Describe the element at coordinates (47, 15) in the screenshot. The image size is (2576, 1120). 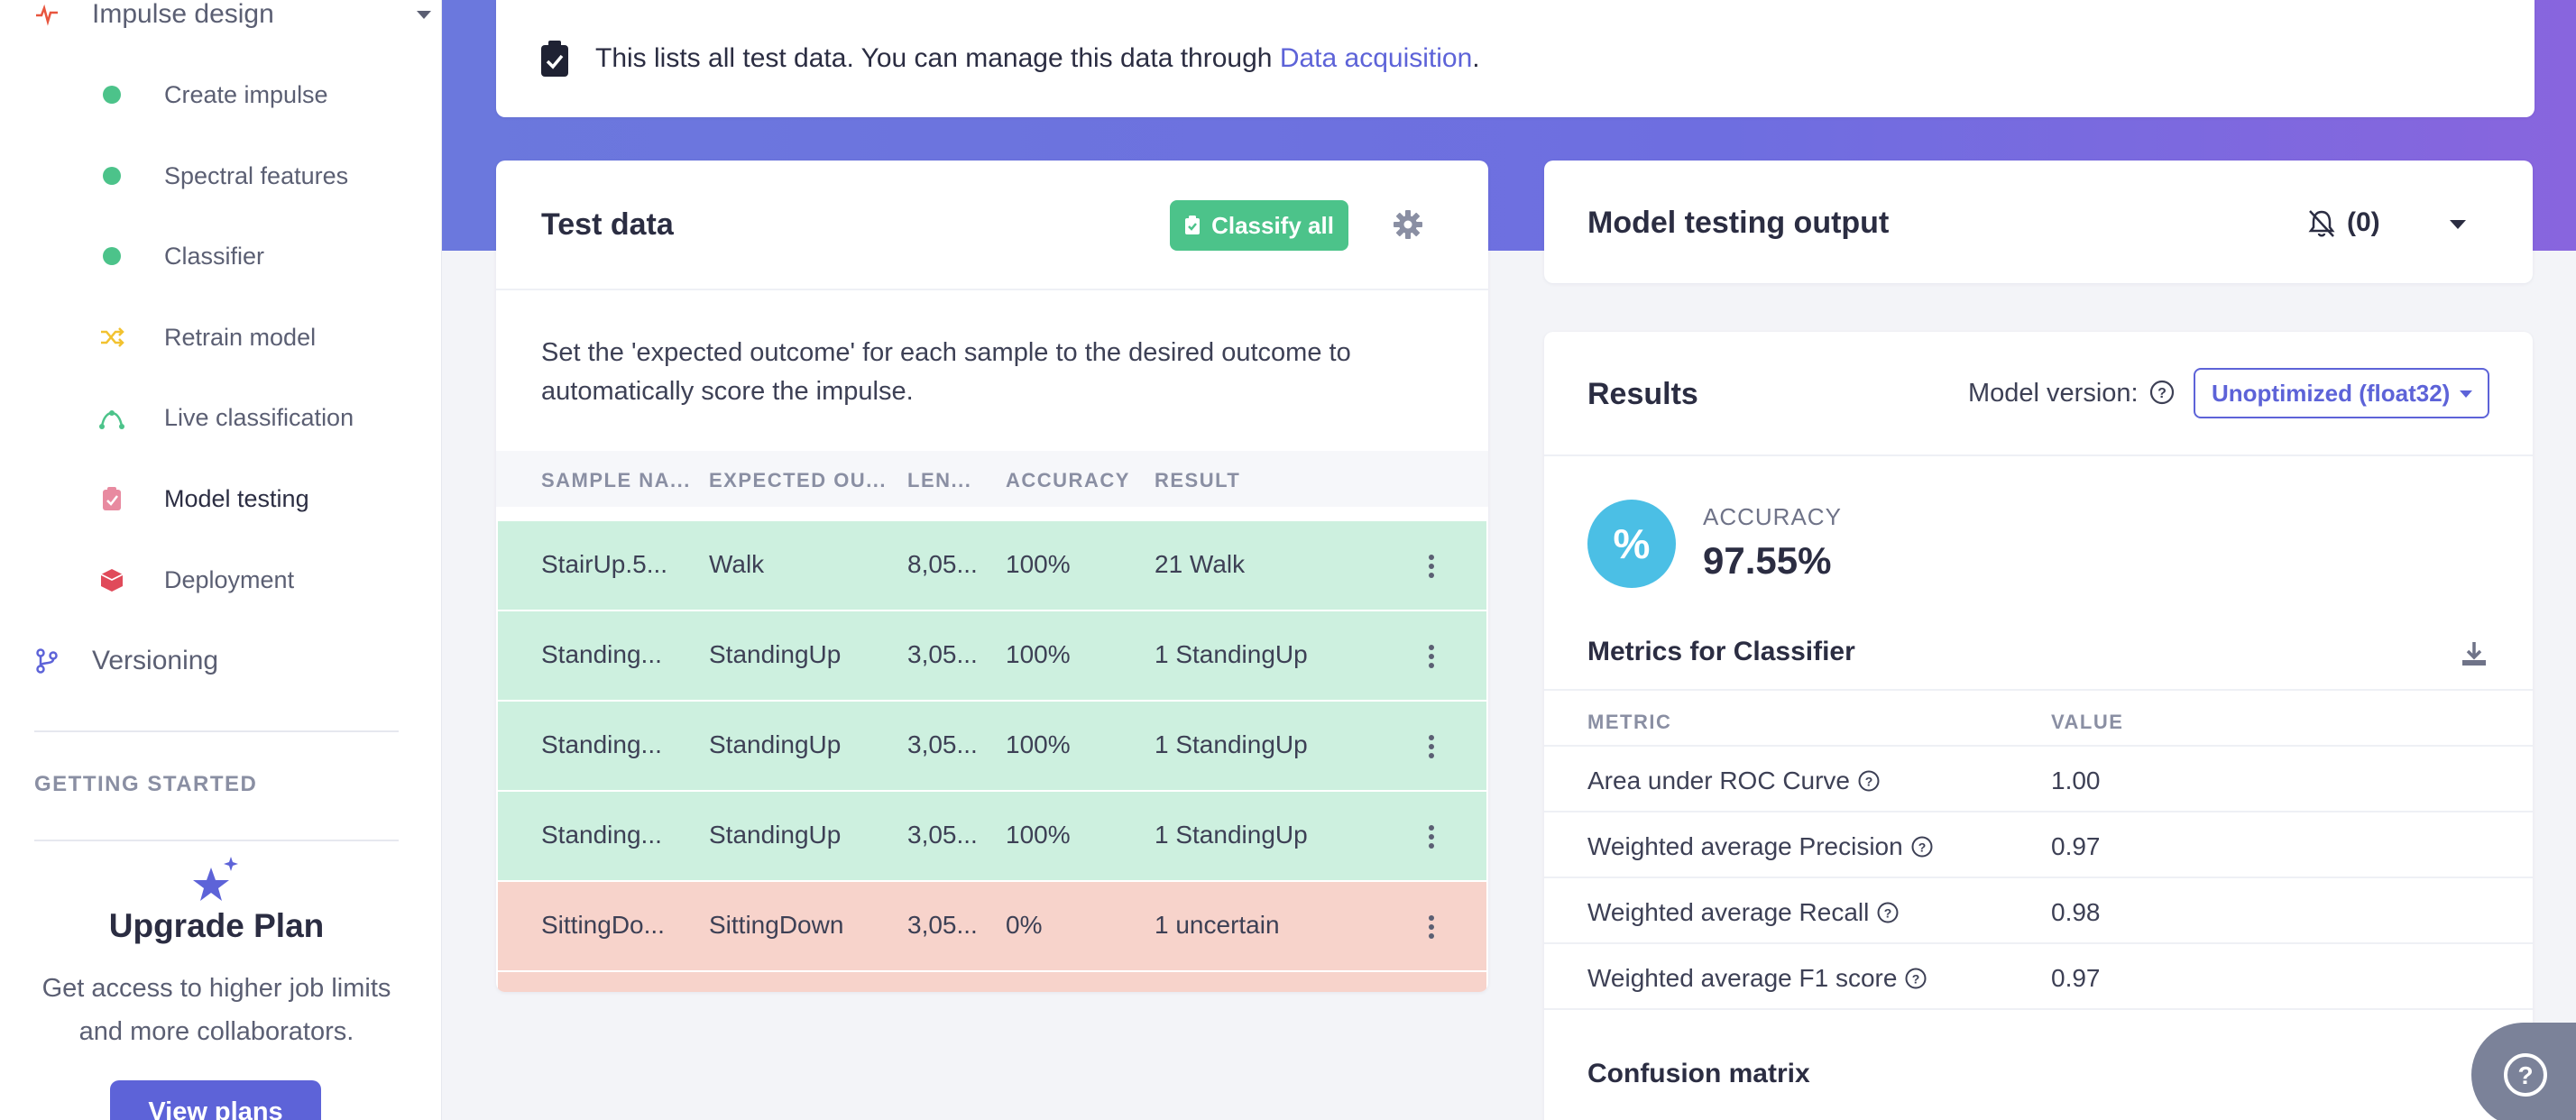
I see `pulse-icon` at that location.